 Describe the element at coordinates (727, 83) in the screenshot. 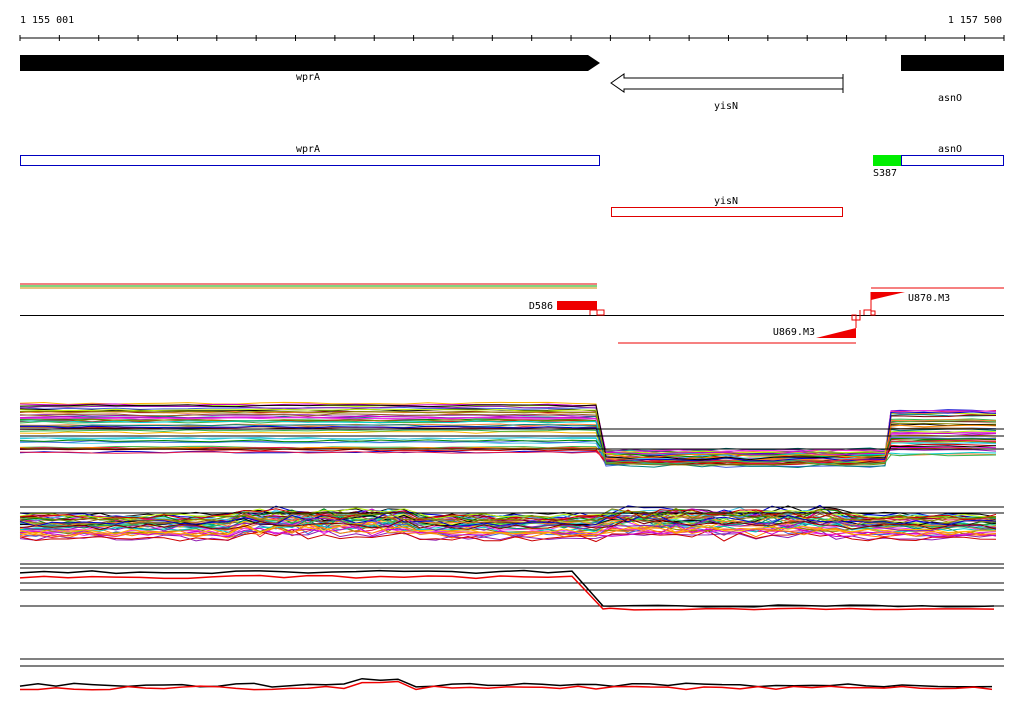

I see `gene-arrow-yisN` at that location.